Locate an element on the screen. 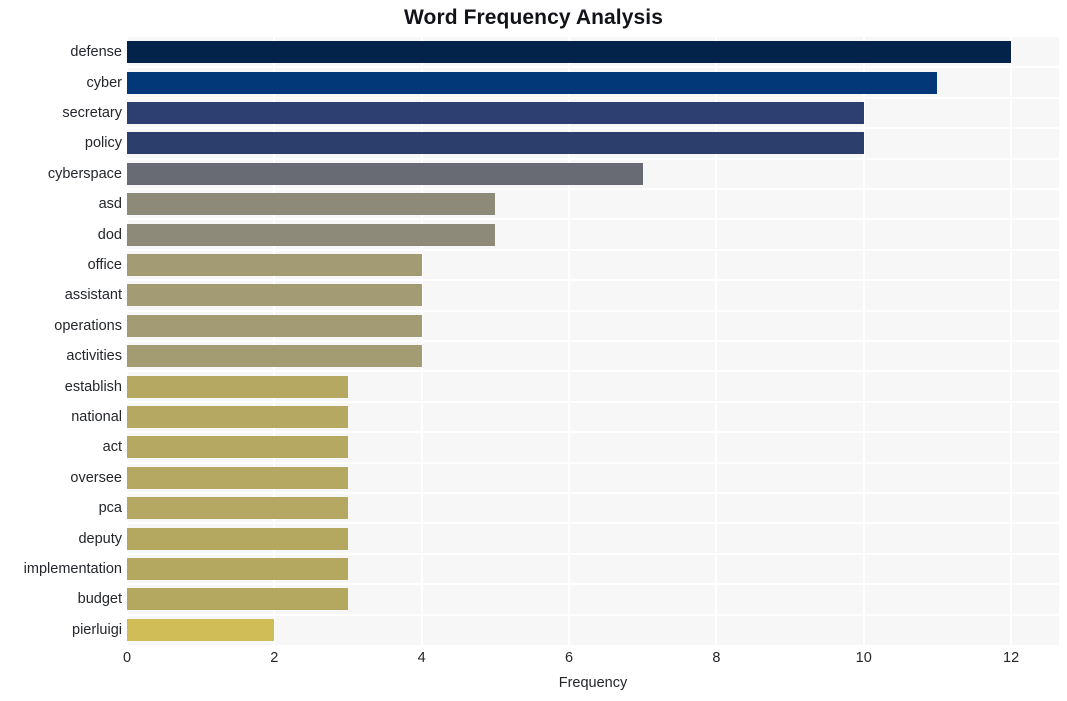 This screenshot has height=701, width=1067. x-axis-tick-labels: 0 2 4 6 8 10 12 is located at coordinates (533, 661).